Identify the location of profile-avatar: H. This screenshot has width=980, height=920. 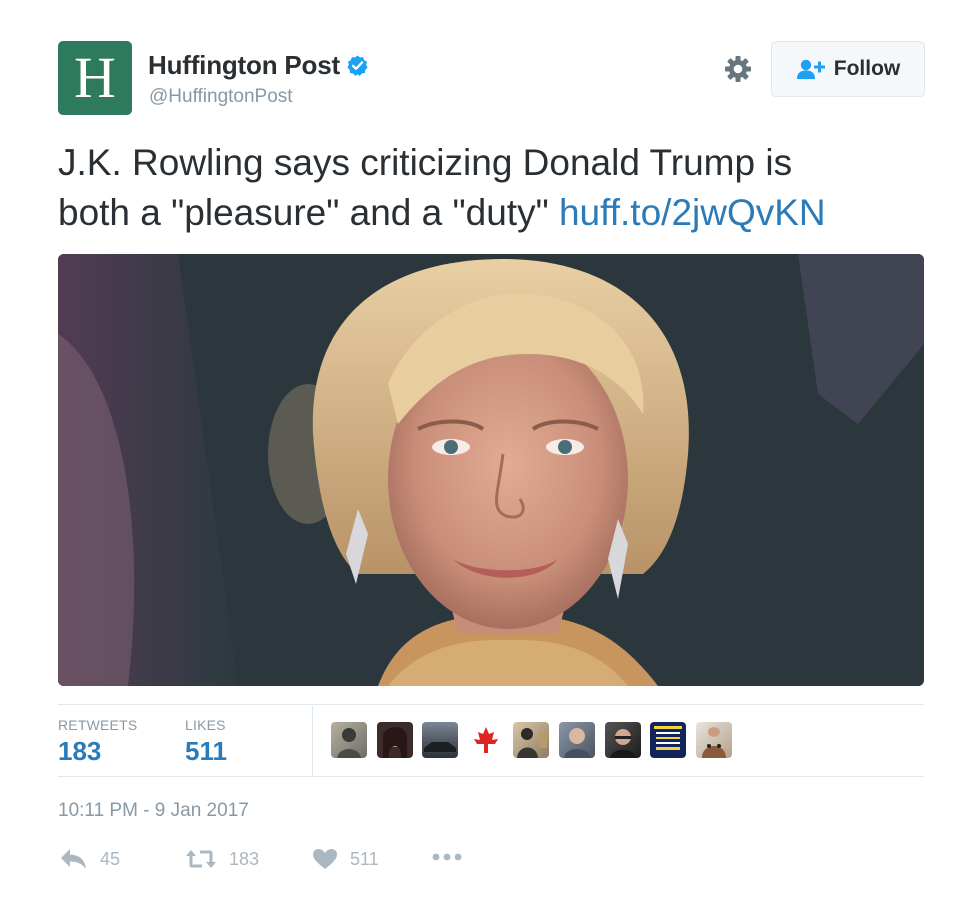
(95, 78).